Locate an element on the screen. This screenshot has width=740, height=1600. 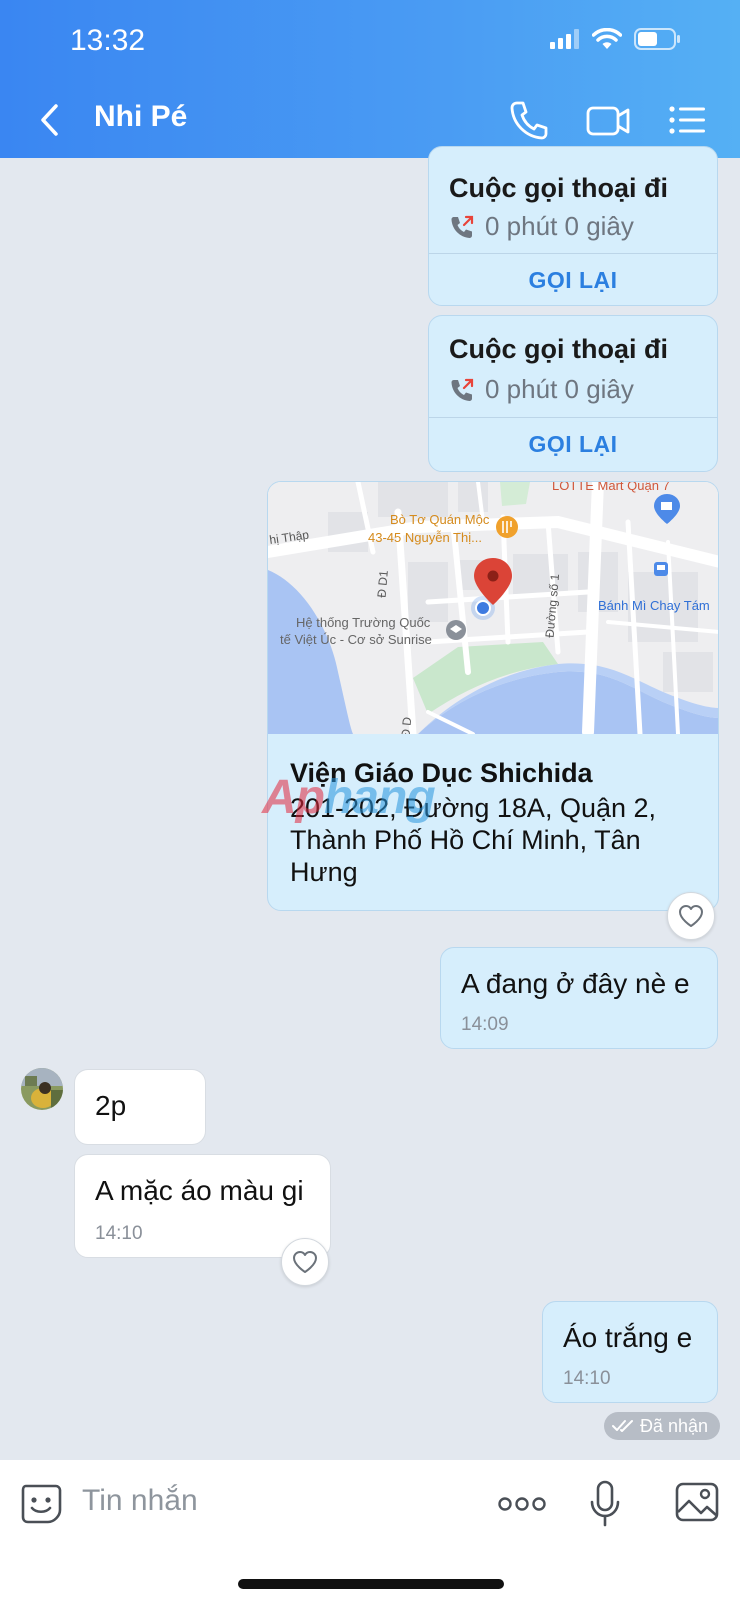
message-text: A đang ở đây nè e is located at coordinates (575, 983).